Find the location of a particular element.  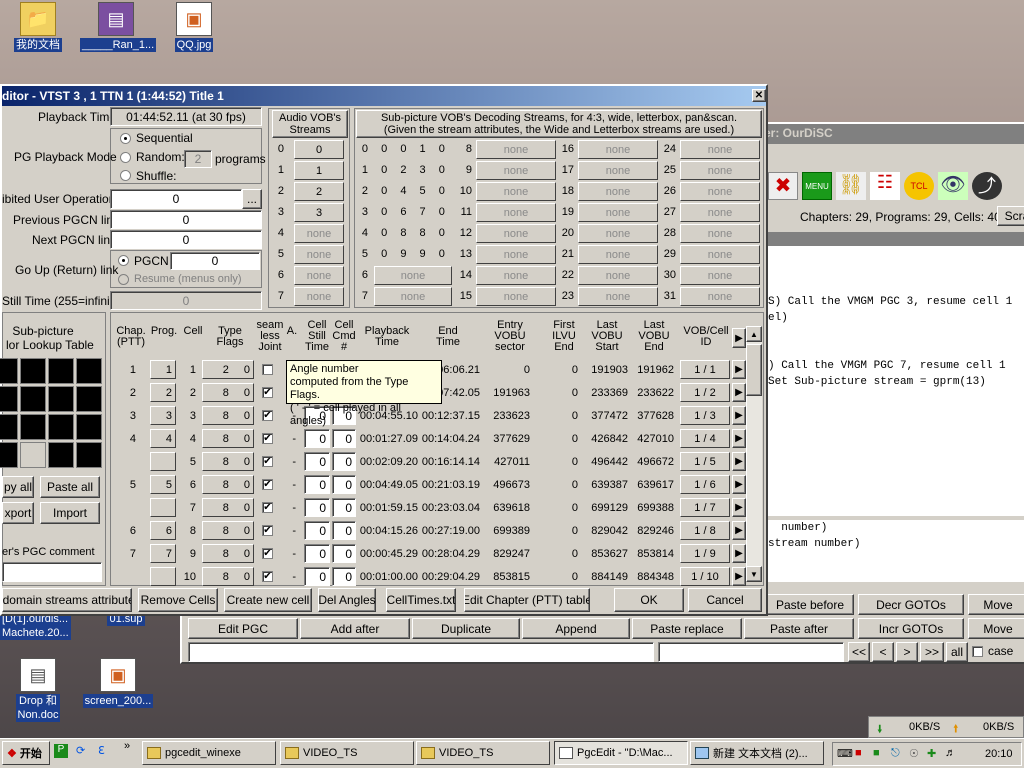

taskbar-item-video-ts-1: VIDEO_TS is located at coordinates (347, 753).